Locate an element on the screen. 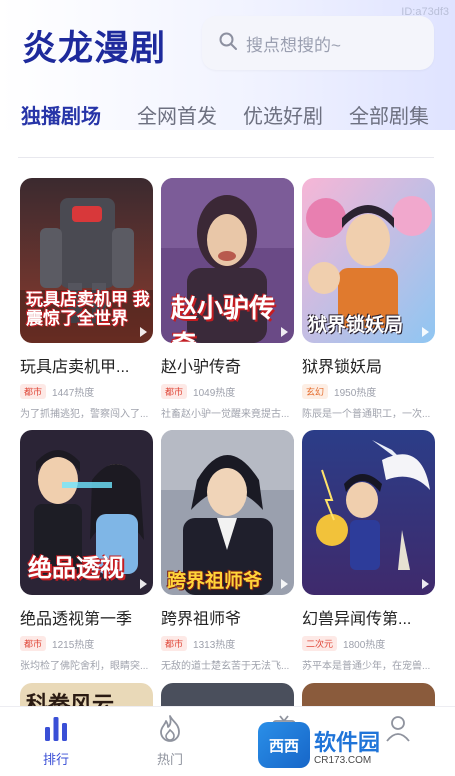 The width and height of the screenshot is (455, 776). heat-count: 1800热度 is located at coordinates (364, 645).